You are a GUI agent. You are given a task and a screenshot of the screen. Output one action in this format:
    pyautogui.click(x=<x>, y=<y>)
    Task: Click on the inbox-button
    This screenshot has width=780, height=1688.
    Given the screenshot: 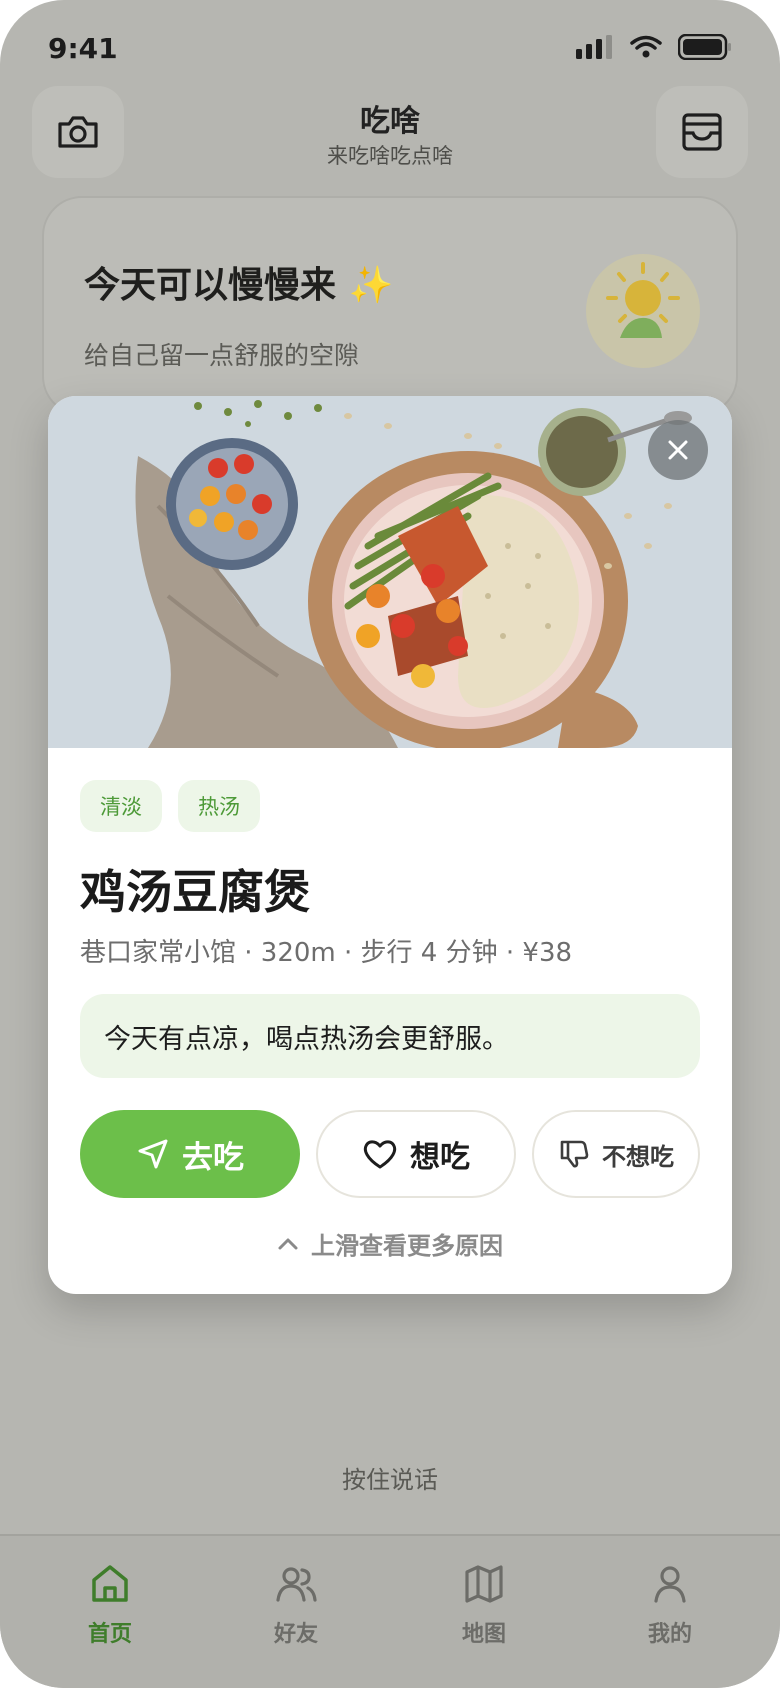 What is the action you would take?
    pyautogui.click(x=702, y=132)
    